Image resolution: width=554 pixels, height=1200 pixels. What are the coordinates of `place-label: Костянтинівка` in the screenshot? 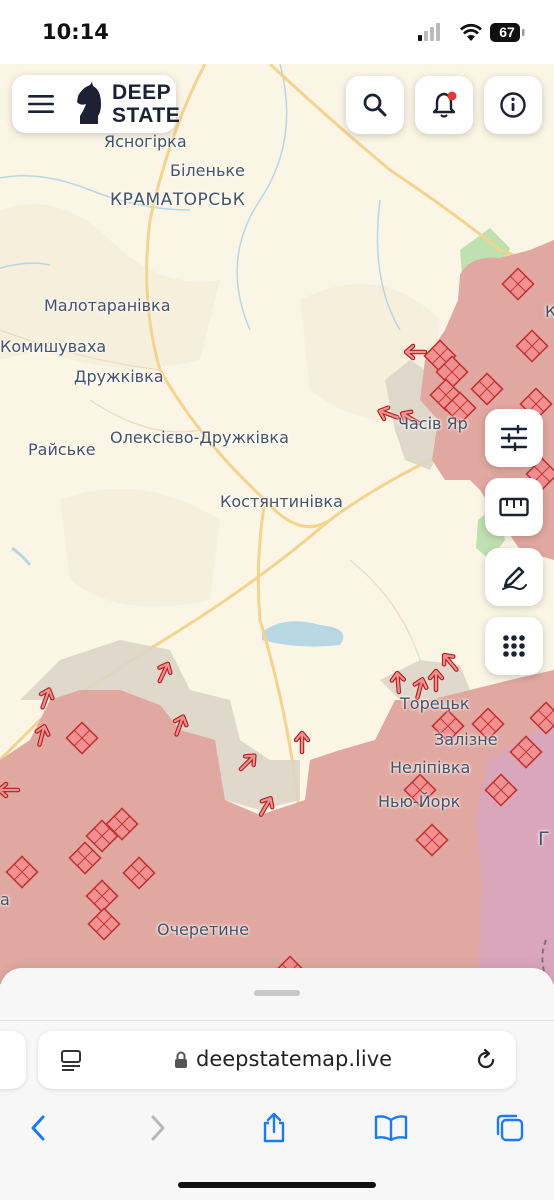 It's located at (281, 501).